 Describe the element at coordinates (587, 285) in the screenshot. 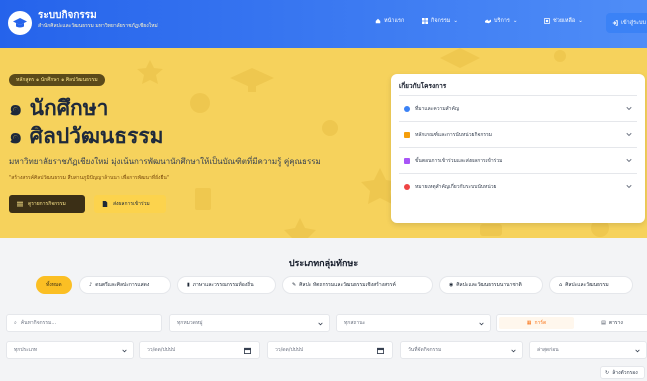

I see `category-label: ศิลปะและวัฒนธรรม` at that location.